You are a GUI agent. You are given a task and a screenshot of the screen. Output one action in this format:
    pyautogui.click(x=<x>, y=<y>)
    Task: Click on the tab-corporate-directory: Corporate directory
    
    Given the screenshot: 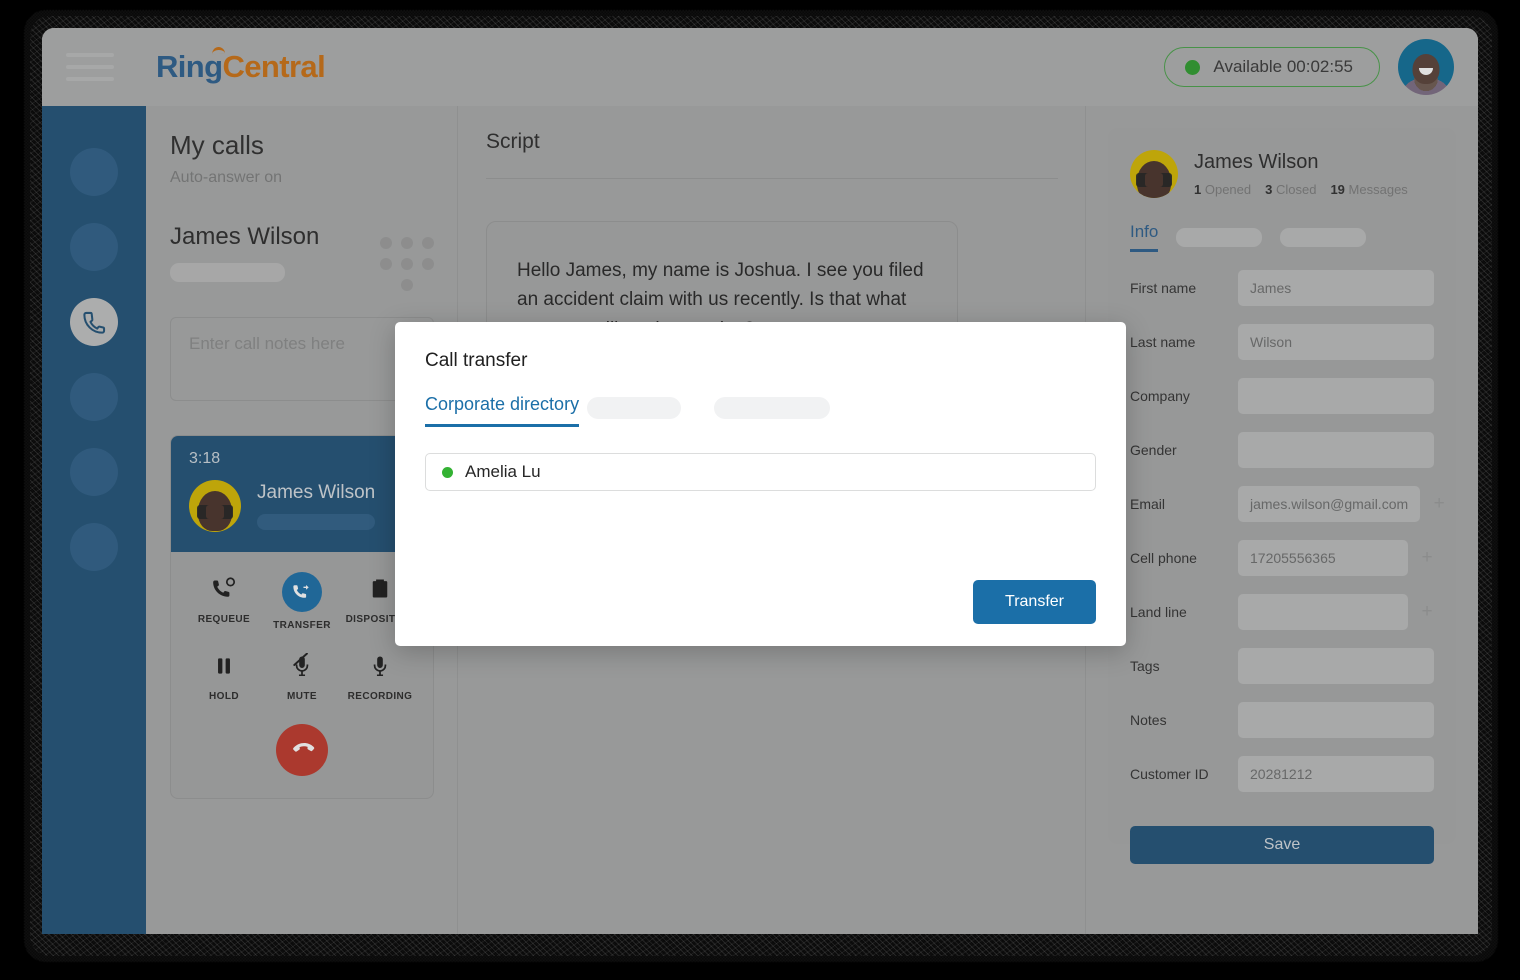 What is the action you would take?
    pyautogui.click(x=502, y=410)
    